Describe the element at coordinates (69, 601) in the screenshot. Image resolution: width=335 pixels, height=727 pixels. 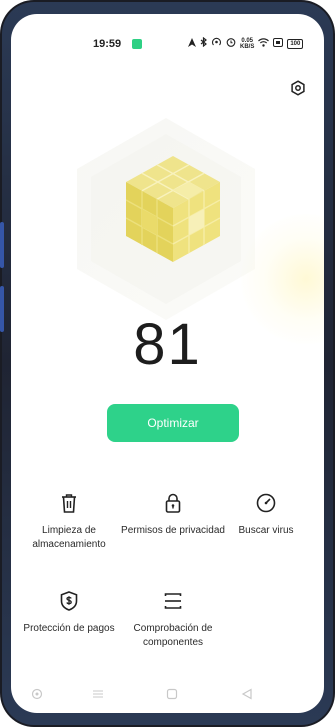
I see `dollar-shield-icon` at that location.